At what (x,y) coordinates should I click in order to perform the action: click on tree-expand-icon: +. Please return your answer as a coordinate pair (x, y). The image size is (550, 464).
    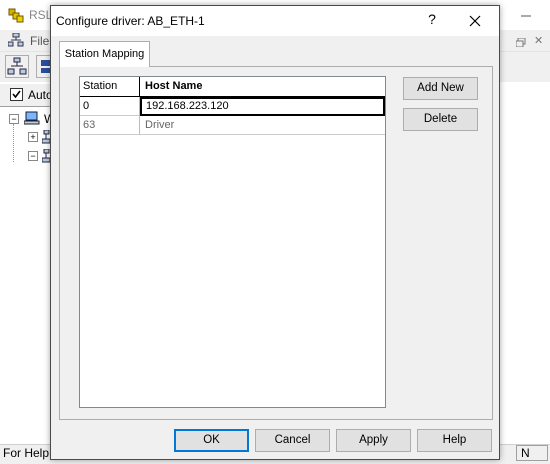
    Looking at the image, I should click on (33, 137).